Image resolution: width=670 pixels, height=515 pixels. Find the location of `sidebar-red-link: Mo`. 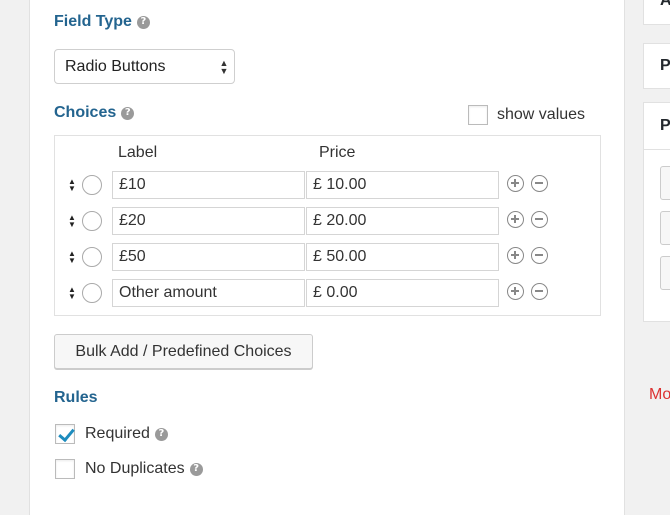

sidebar-red-link: Mo is located at coordinates (659, 395).